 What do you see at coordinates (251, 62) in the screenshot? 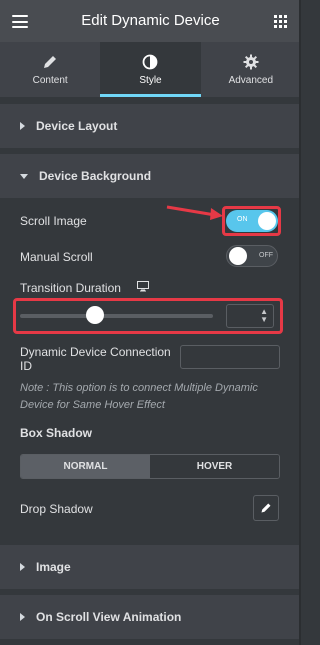
I see `gear-icon` at bounding box center [251, 62].